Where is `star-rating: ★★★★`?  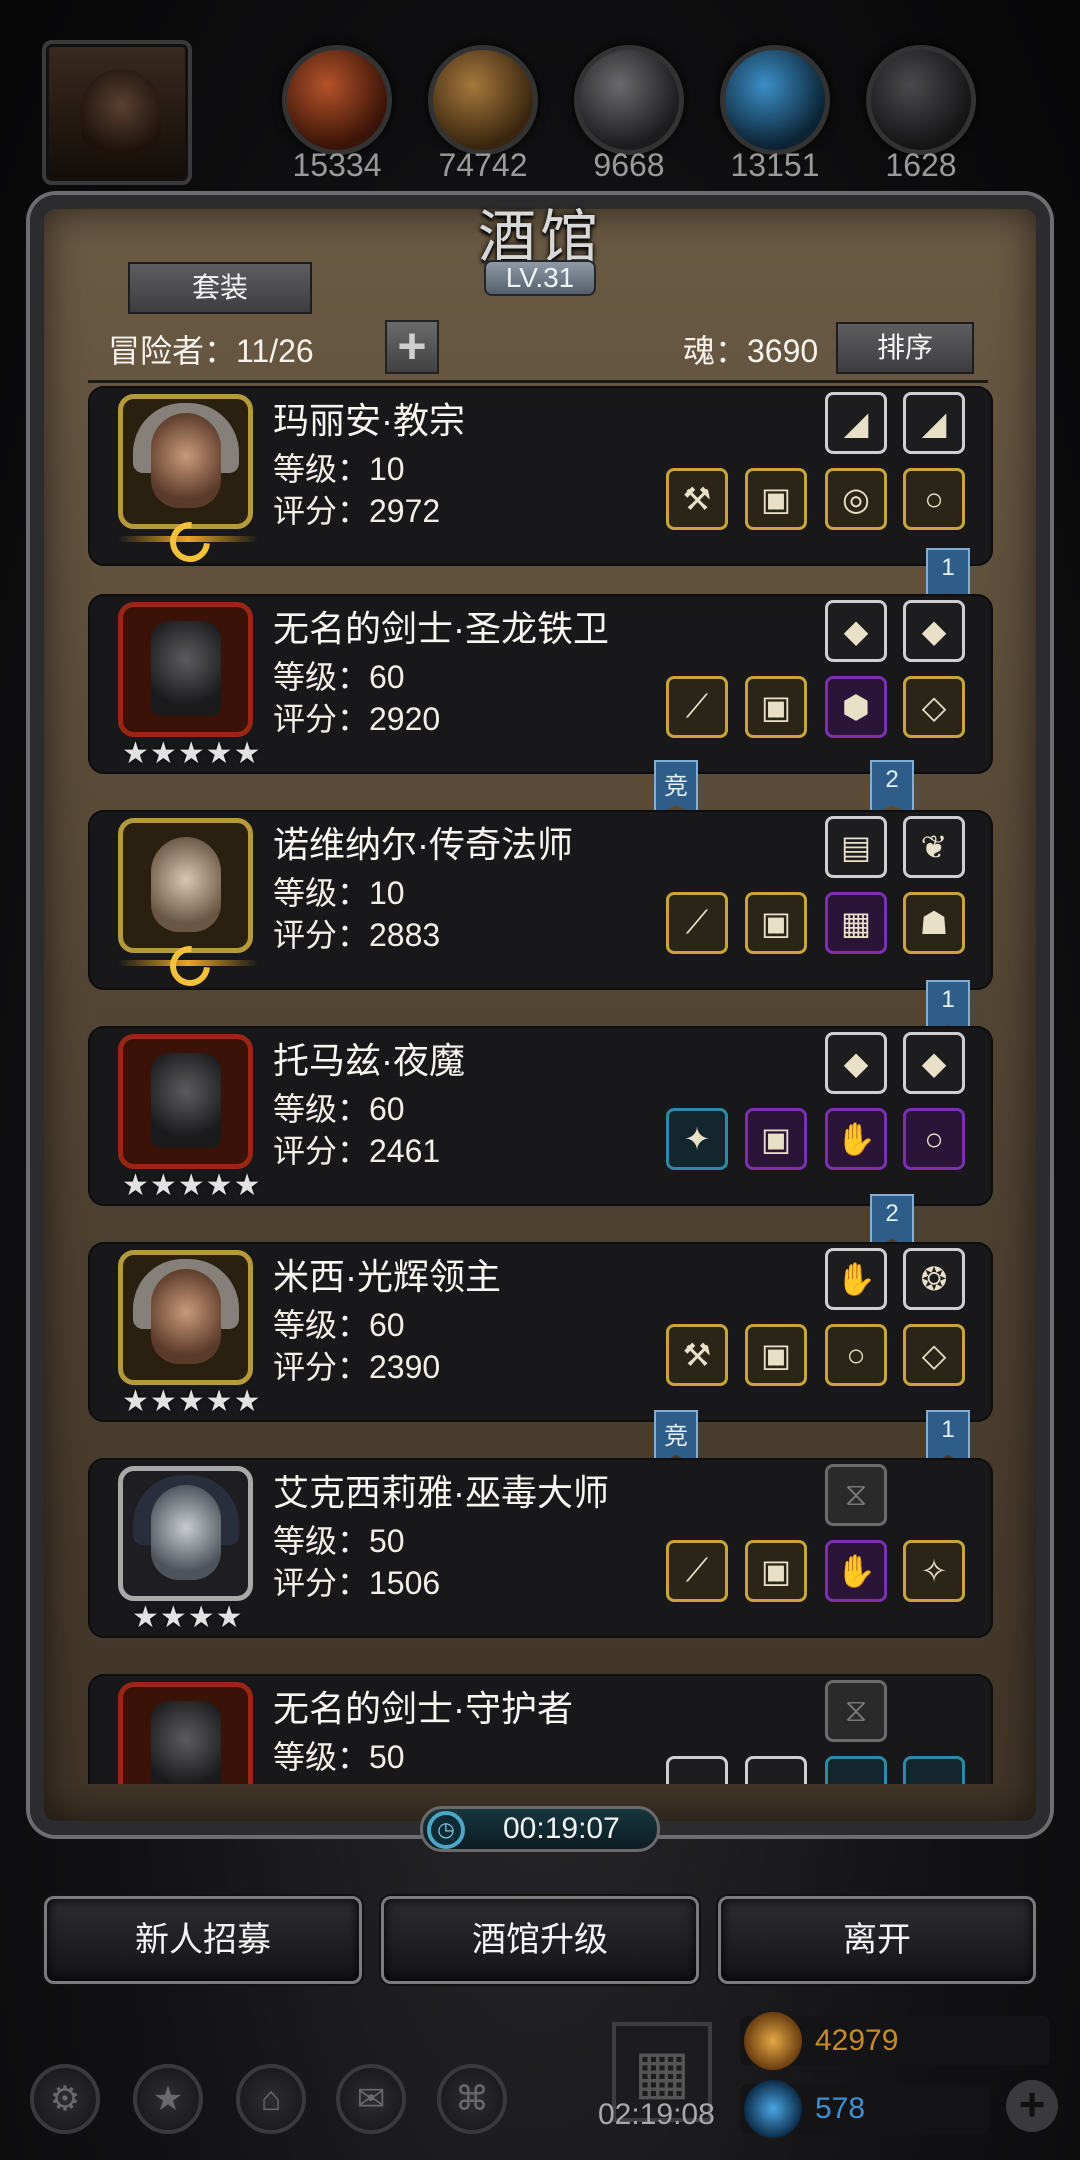
star-rating: ★★★★ is located at coordinates (188, 1617).